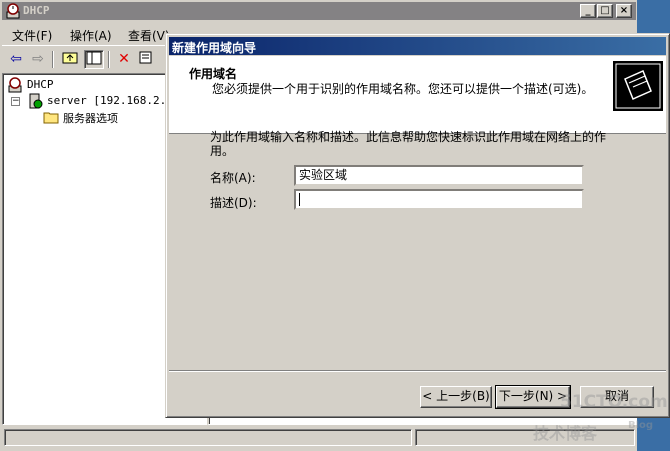 Image resolution: width=670 pixels, height=451 pixels. I want to click on watermark-site: 51CTO.com, so click(614, 402).